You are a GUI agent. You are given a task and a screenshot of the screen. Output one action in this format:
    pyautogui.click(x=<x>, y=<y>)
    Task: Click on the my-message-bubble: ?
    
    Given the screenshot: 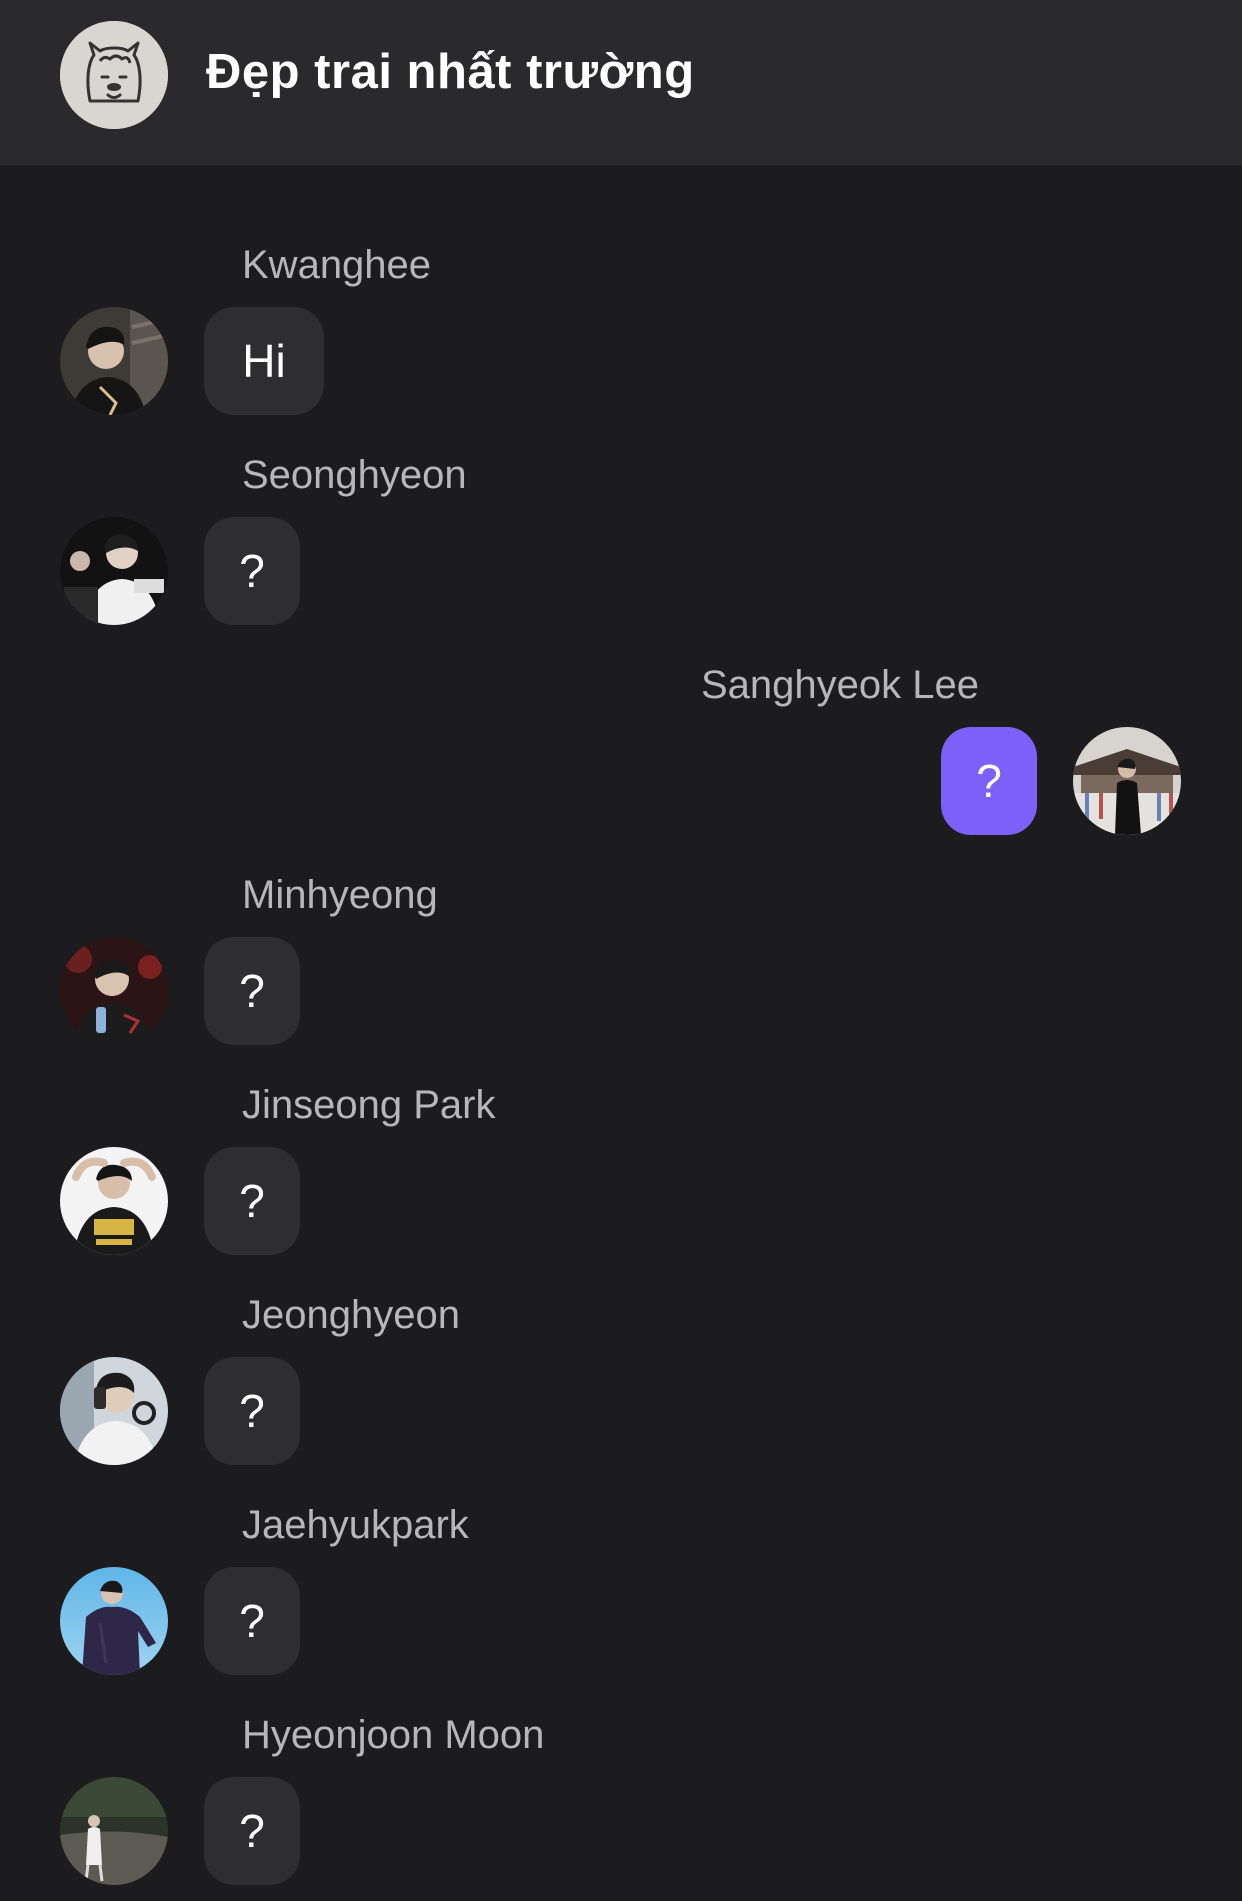 What is the action you would take?
    pyautogui.click(x=989, y=781)
    